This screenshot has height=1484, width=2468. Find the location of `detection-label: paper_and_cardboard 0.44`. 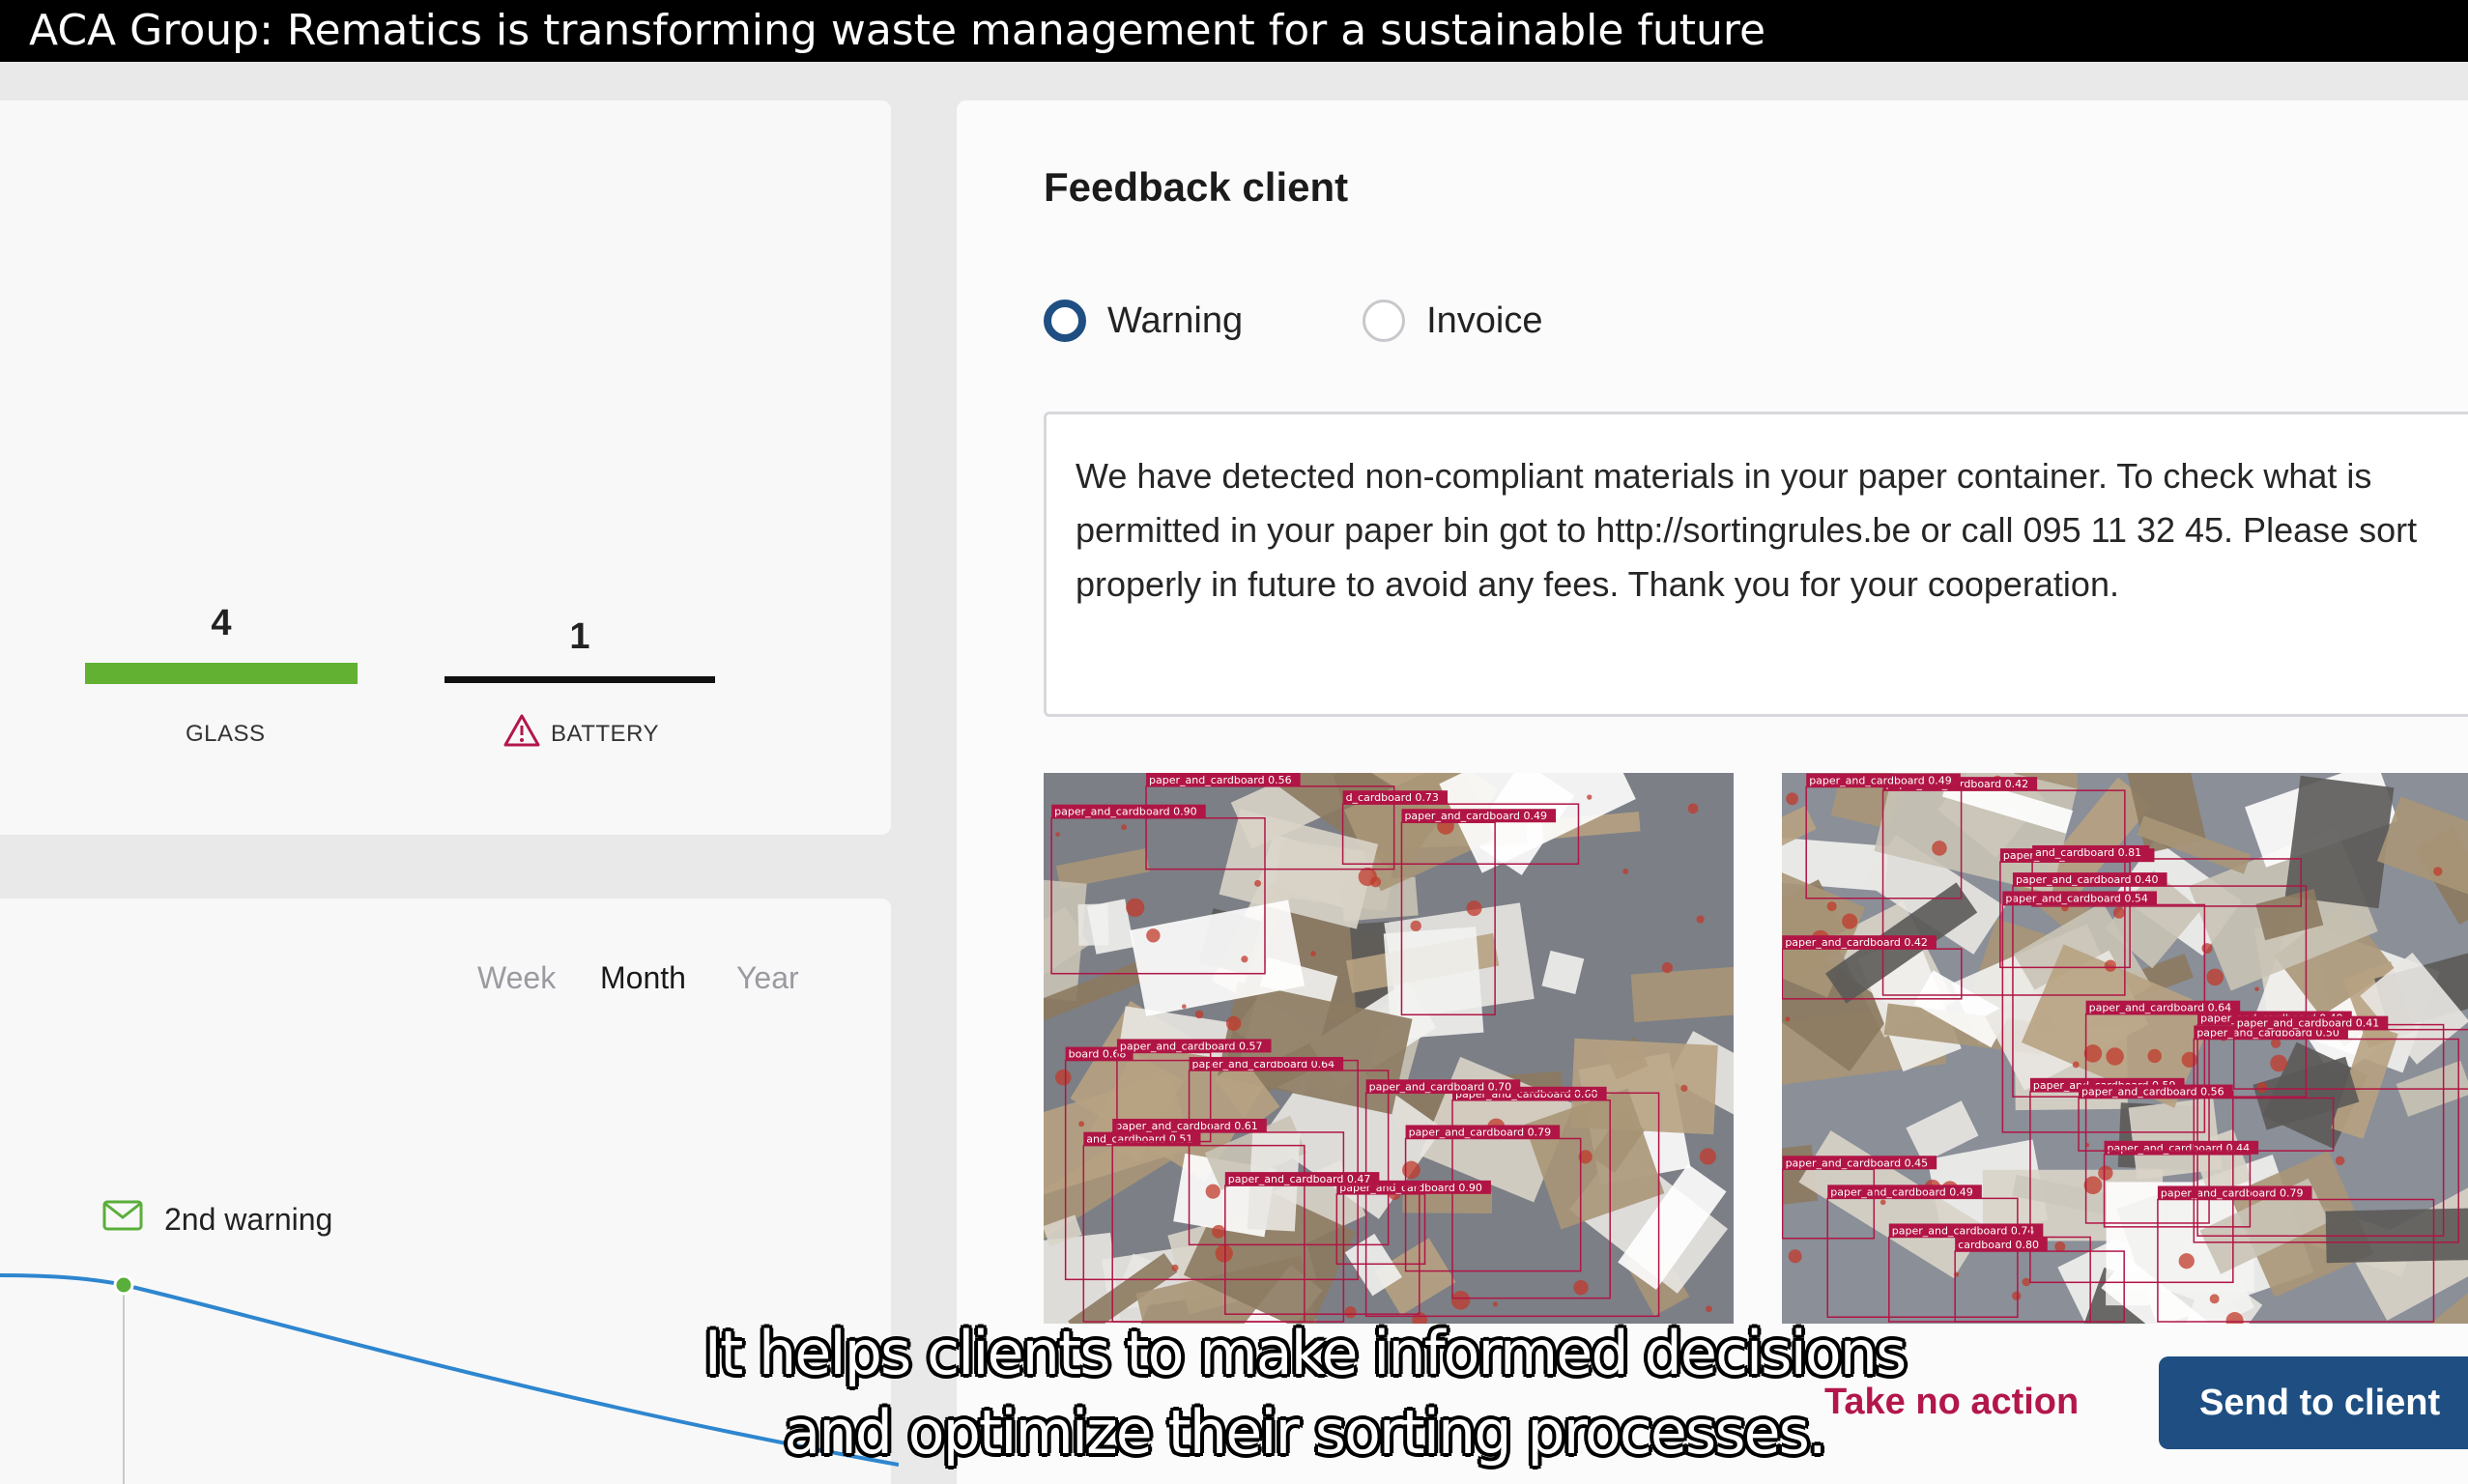

detection-label: paper_and_cardboard 0.44 is located at coordinates (2179, 1148).